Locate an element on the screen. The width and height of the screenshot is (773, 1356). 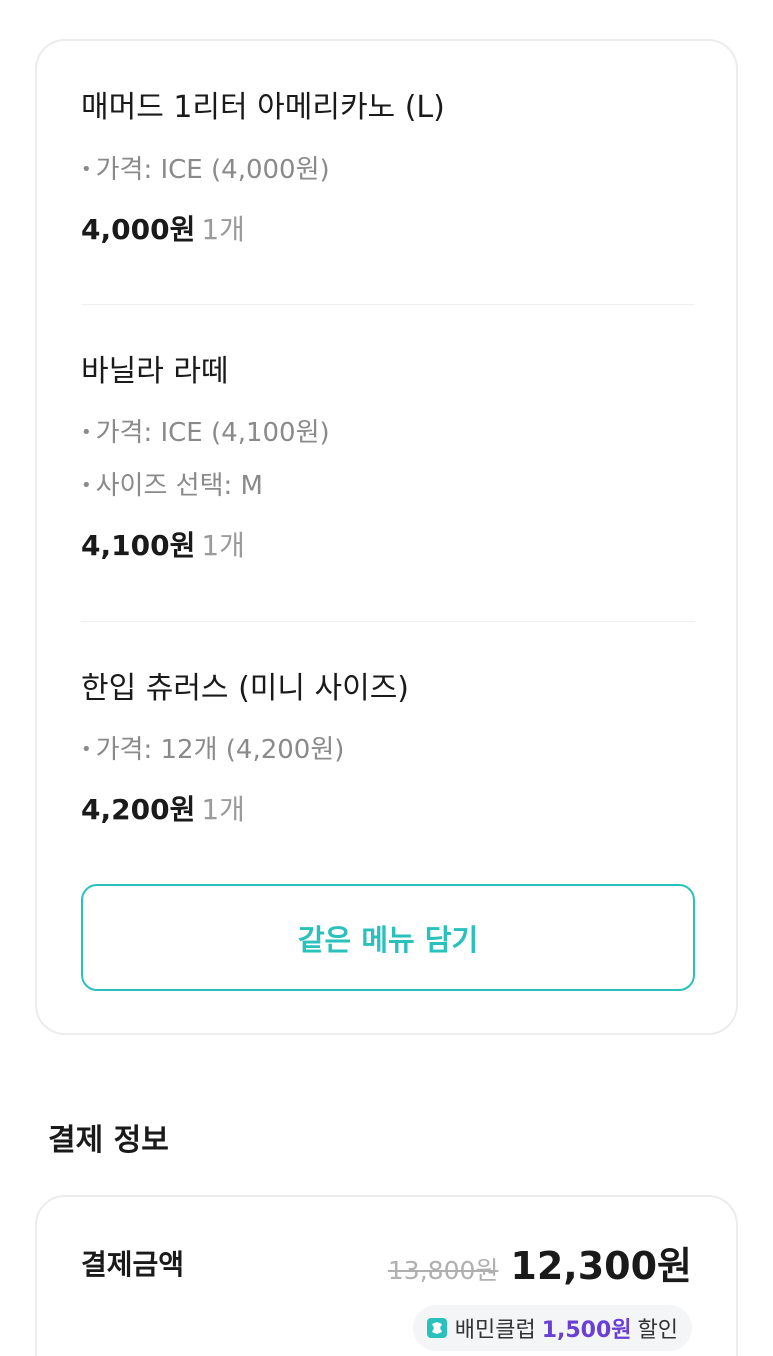
menu-item-price: 4,000원 is located at coordinates (138, 229).